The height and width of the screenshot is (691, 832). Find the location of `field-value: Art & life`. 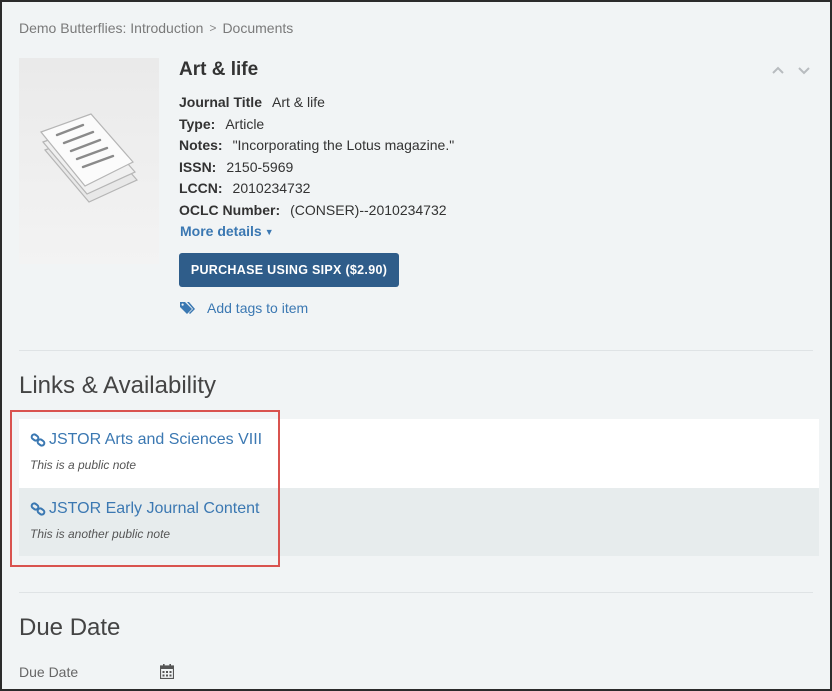

field-value: Art & life is located at coordinates (298, 102).